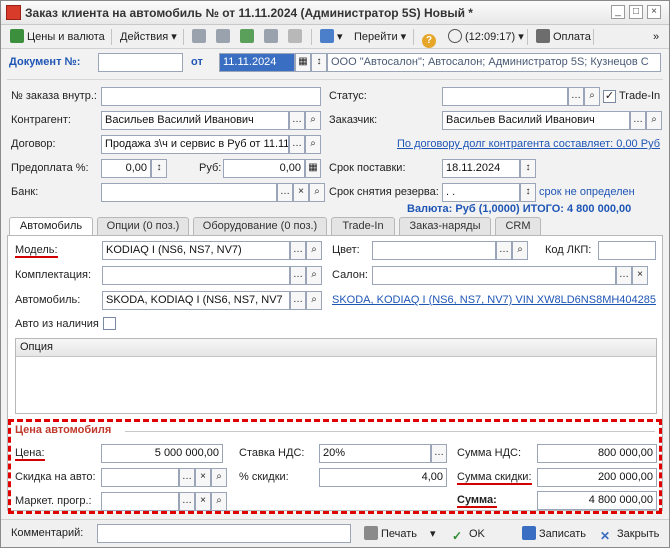 This screenshot has width=670, height=548. What do you see at coordinates (303, 62) in the screenshot?
I see `calendar-icon: ▦` at bounding box center [303, 62].